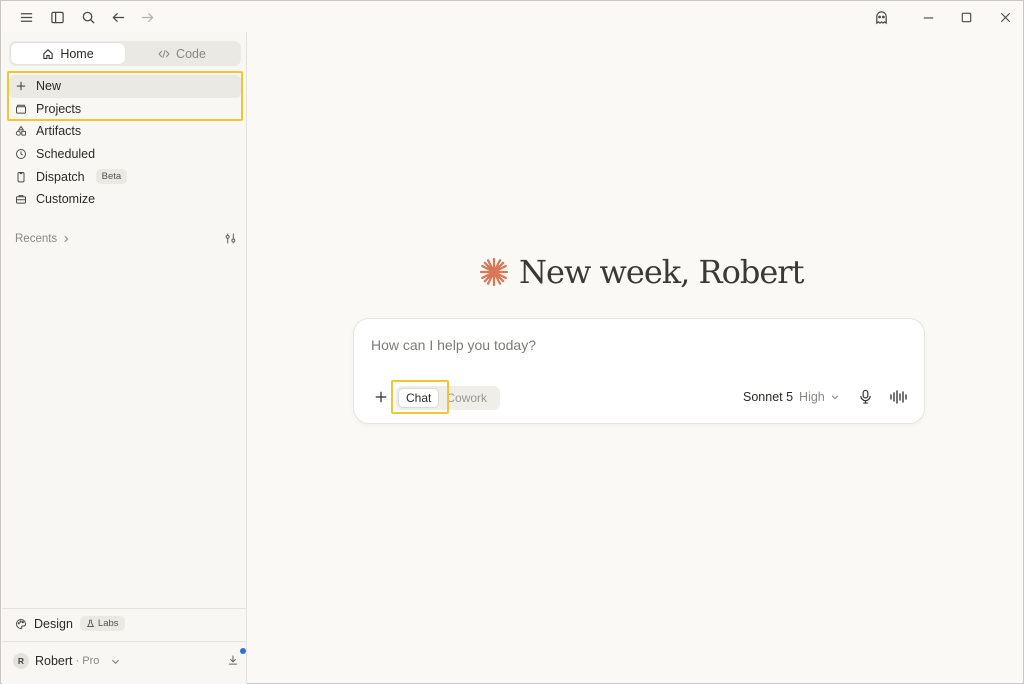  What do you see at coordinates (60, 176) in the screenshot?
I see `sidebar-item-label: Dispatch` at bounding box center [60, 176].